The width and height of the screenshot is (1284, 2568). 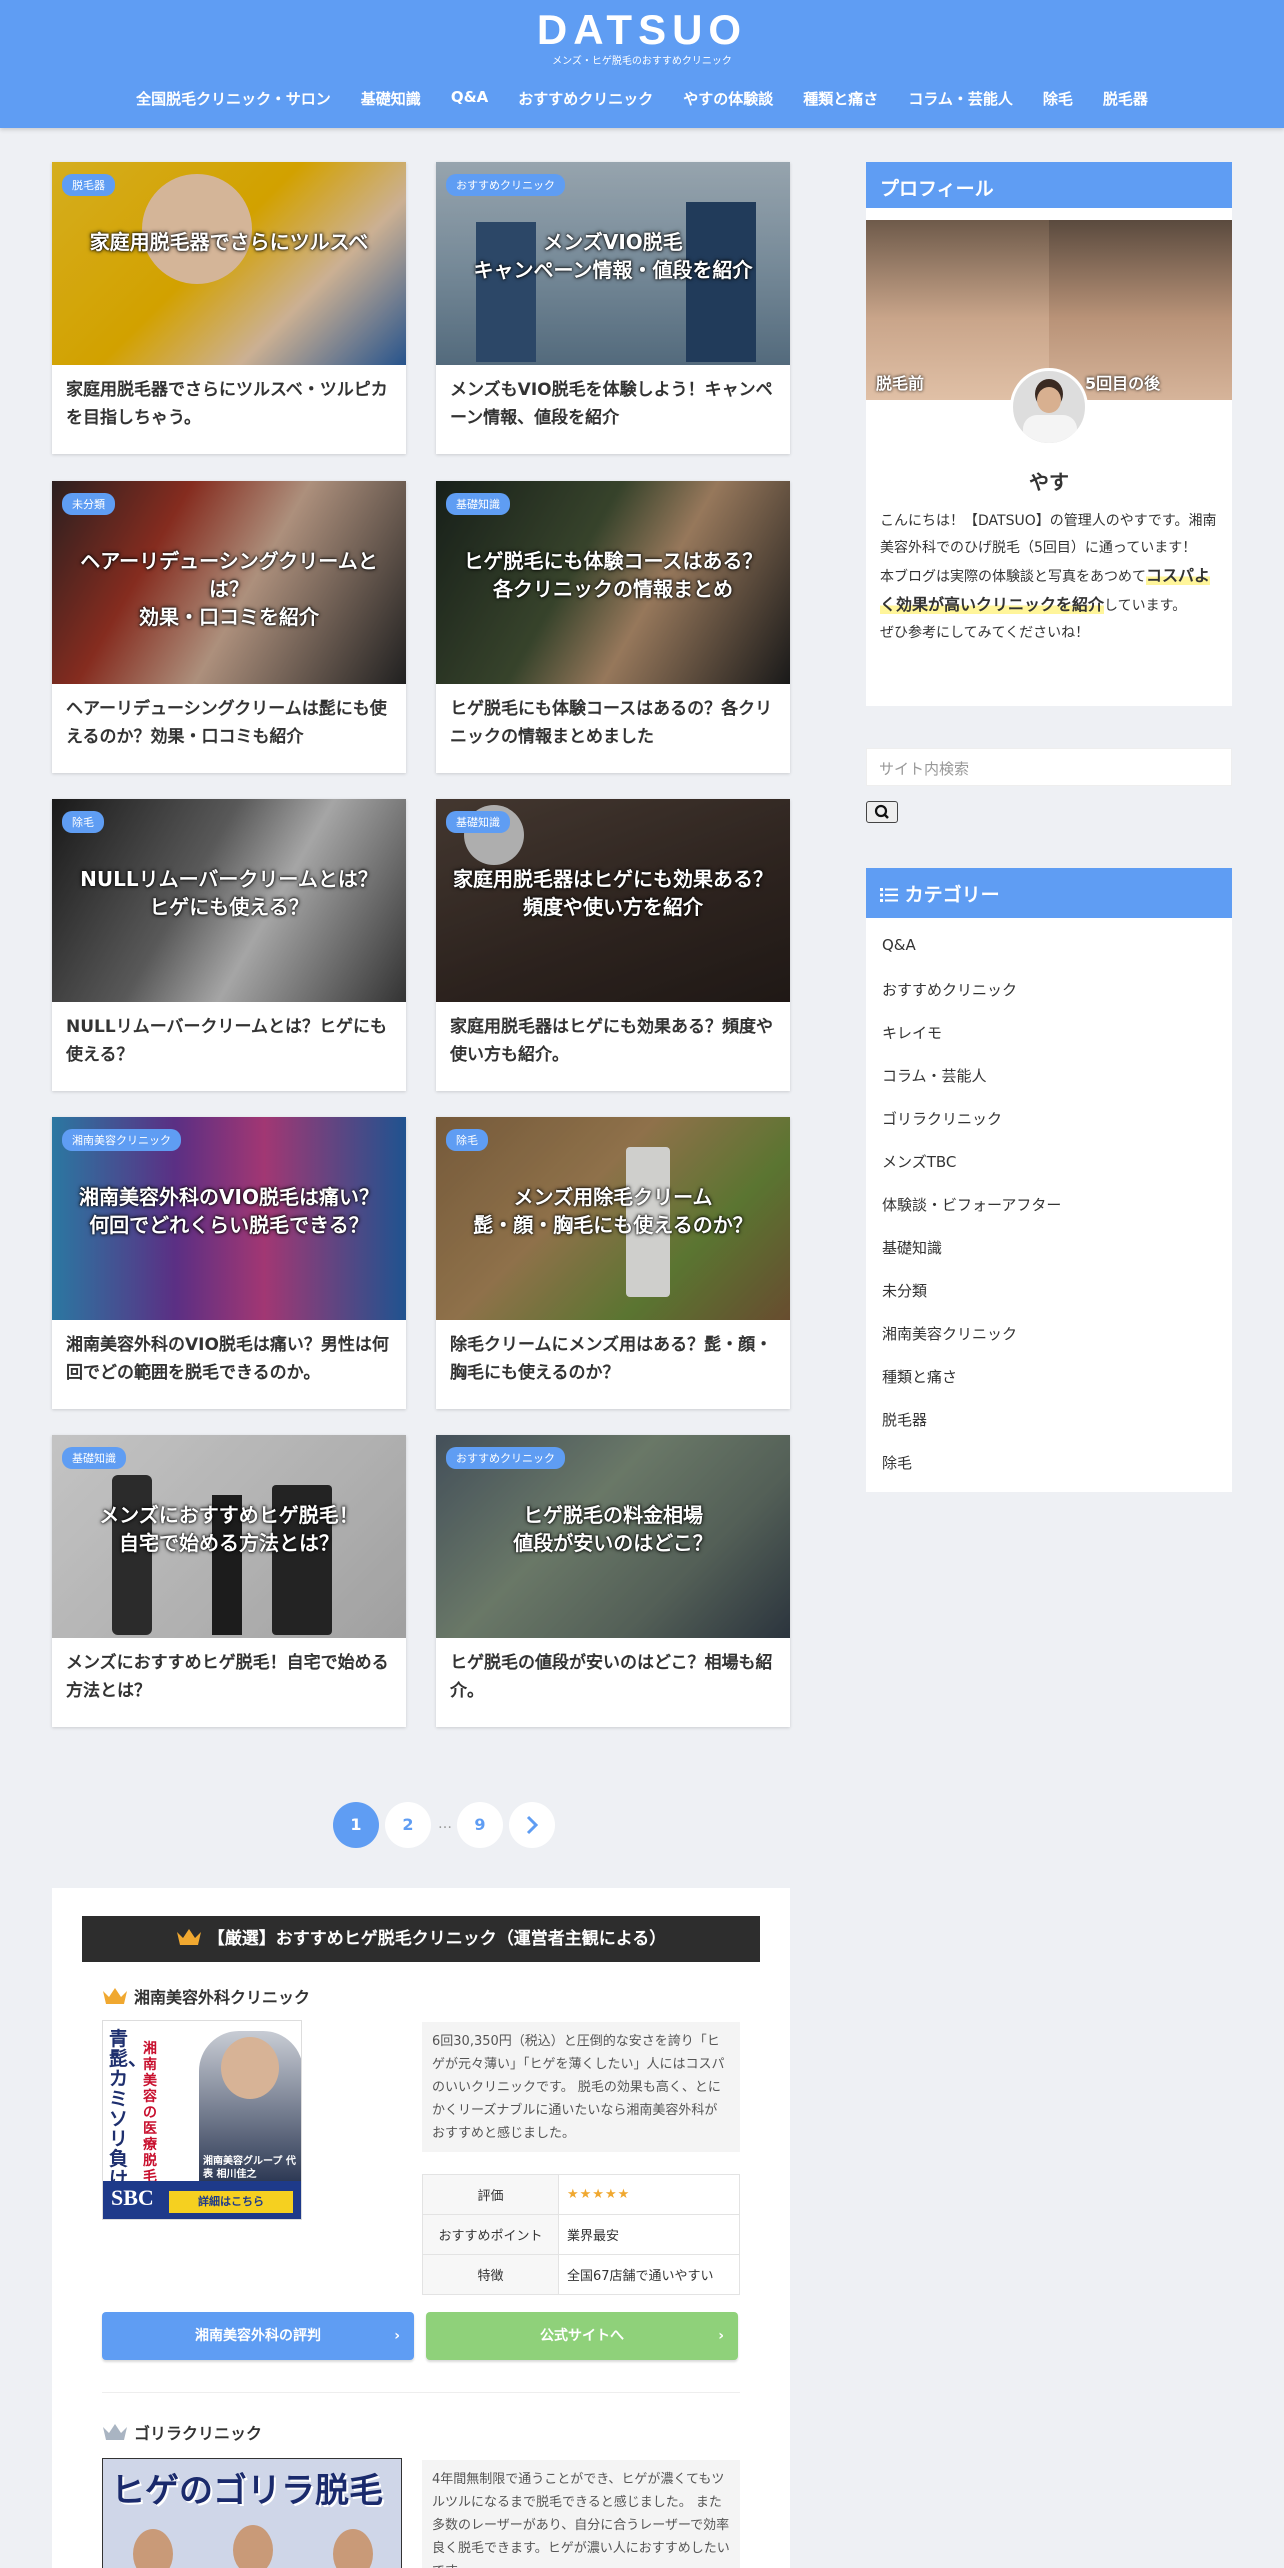 What do you see at coordinates (960, 98) in the screenshot?
I see `nav-item-column: コラム・芸能人` at bounding box center [960, 98].